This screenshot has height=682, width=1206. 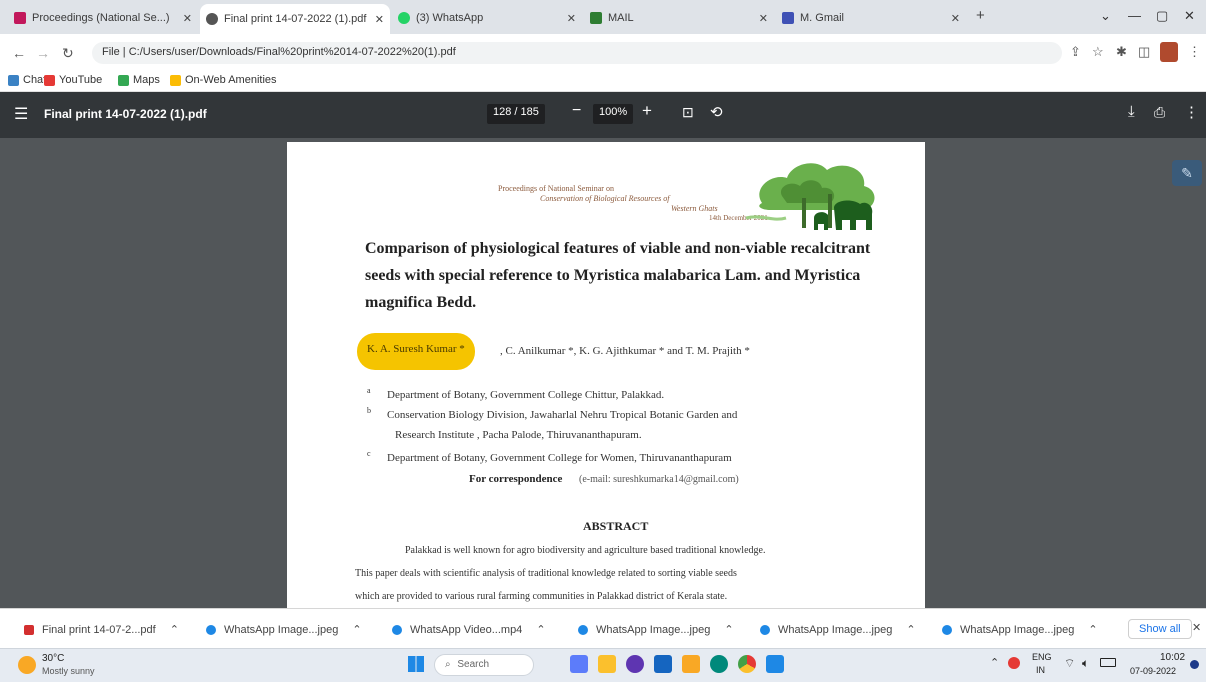 What do you see at coordinates (1172, 657) in the screenshot?
I see `clock-time: 10:02` at bounding box center [1172, 657].